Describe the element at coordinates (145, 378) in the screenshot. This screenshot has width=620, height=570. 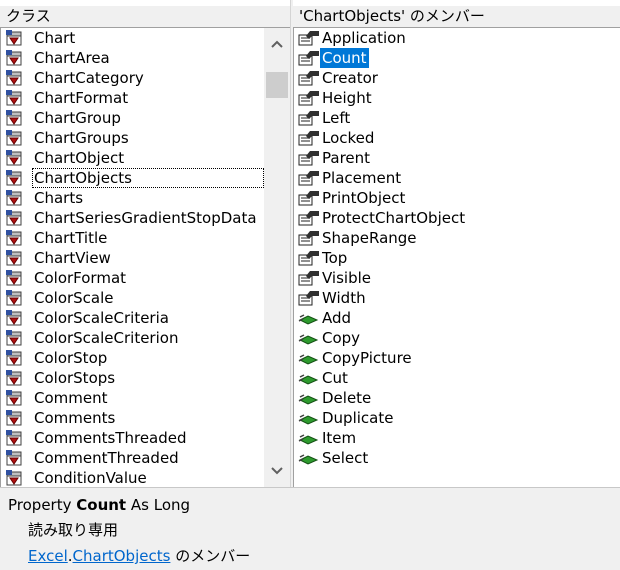
I see `class-item-colorstops: ColorStops` at that location.